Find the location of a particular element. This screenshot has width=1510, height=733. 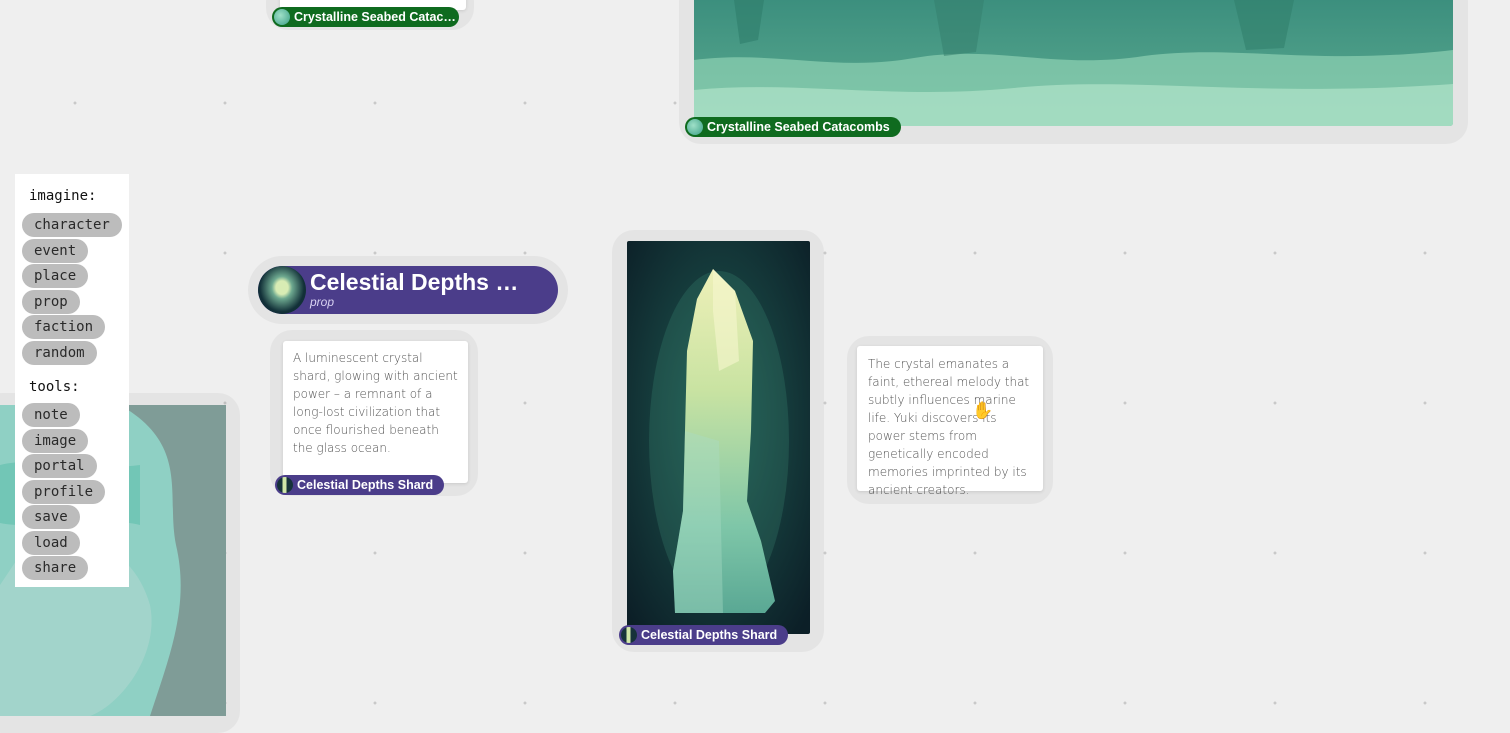

tool-save-button: save is located at coordinates (51, 517).